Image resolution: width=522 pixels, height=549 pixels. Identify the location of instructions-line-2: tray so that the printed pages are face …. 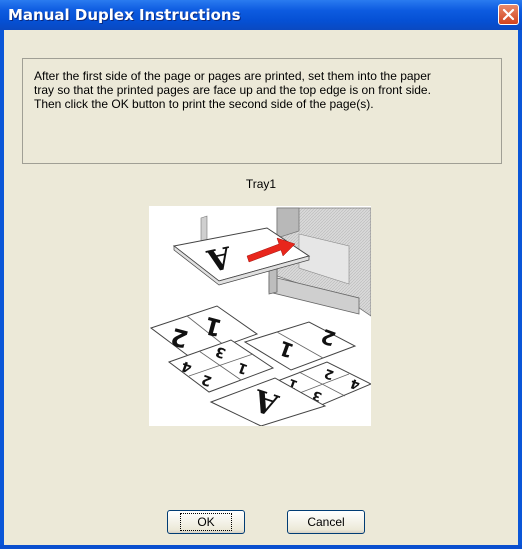
(232, 90).